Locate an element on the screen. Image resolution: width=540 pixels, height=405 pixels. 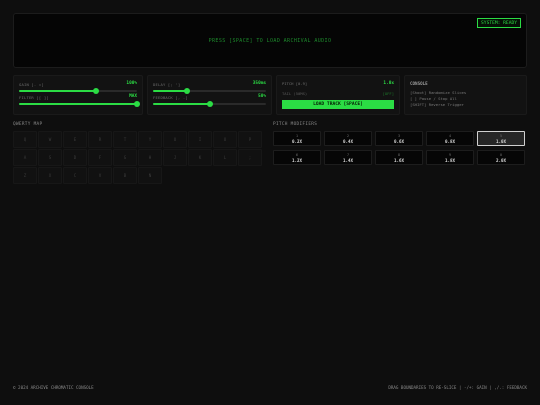
pitch-modifier-button: 5 1.0X is located at coordinates (501, 138).